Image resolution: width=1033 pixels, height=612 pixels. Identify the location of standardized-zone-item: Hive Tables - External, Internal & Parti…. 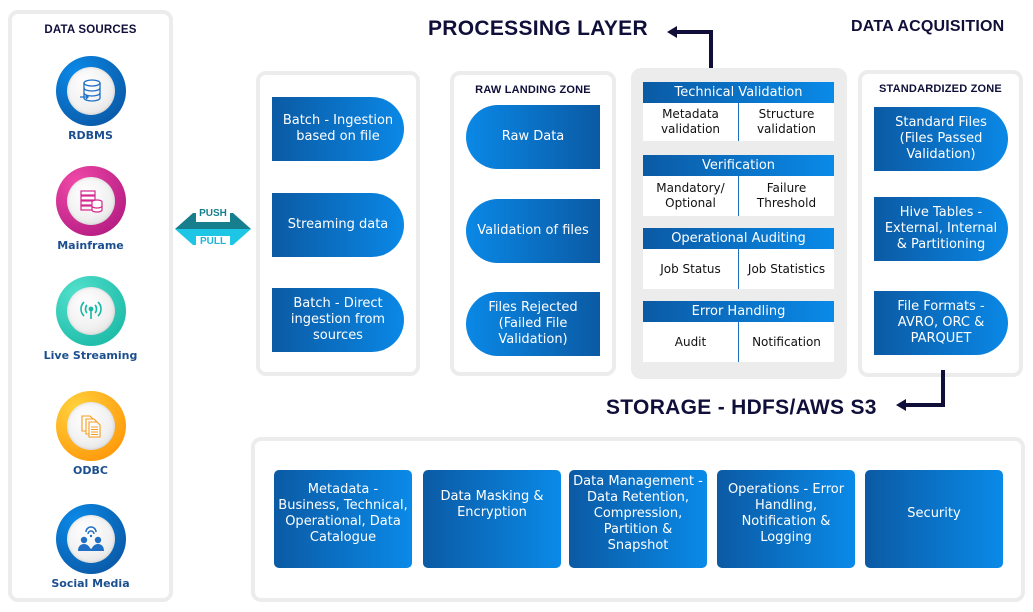
(941, 229).